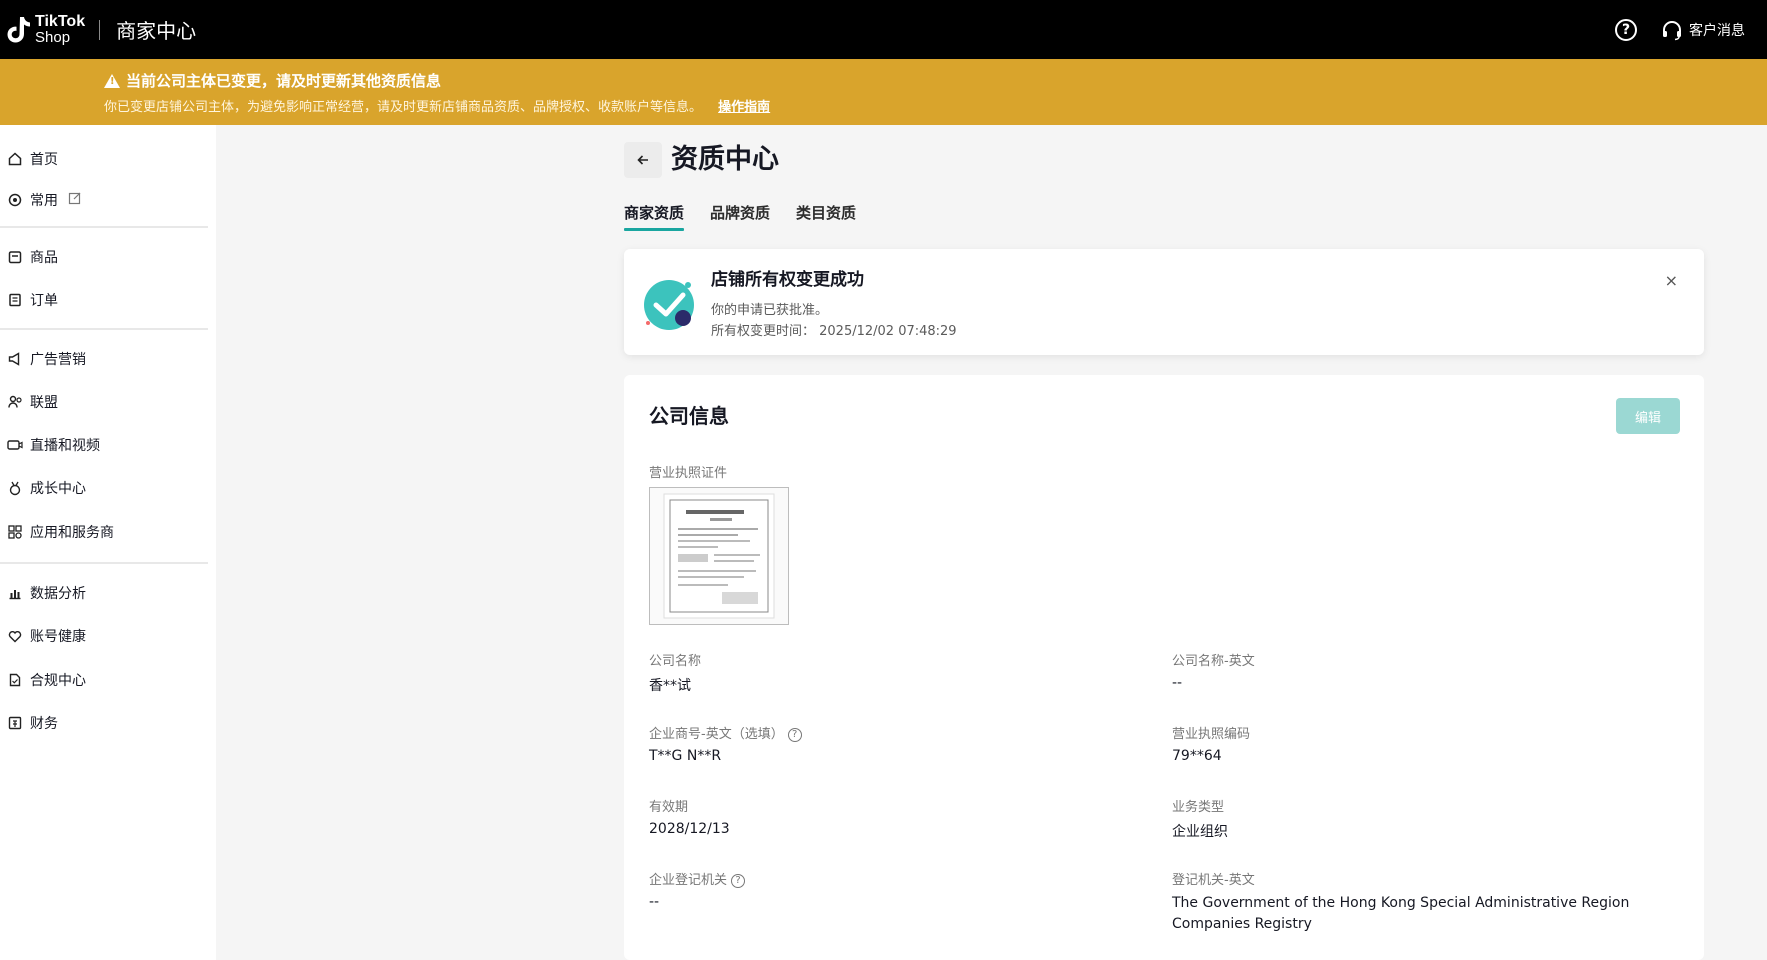  What do you see at coordinates (725, 159) in the screenshot?
I see `page-title: 资质中心` at bounding box center [725, 159].